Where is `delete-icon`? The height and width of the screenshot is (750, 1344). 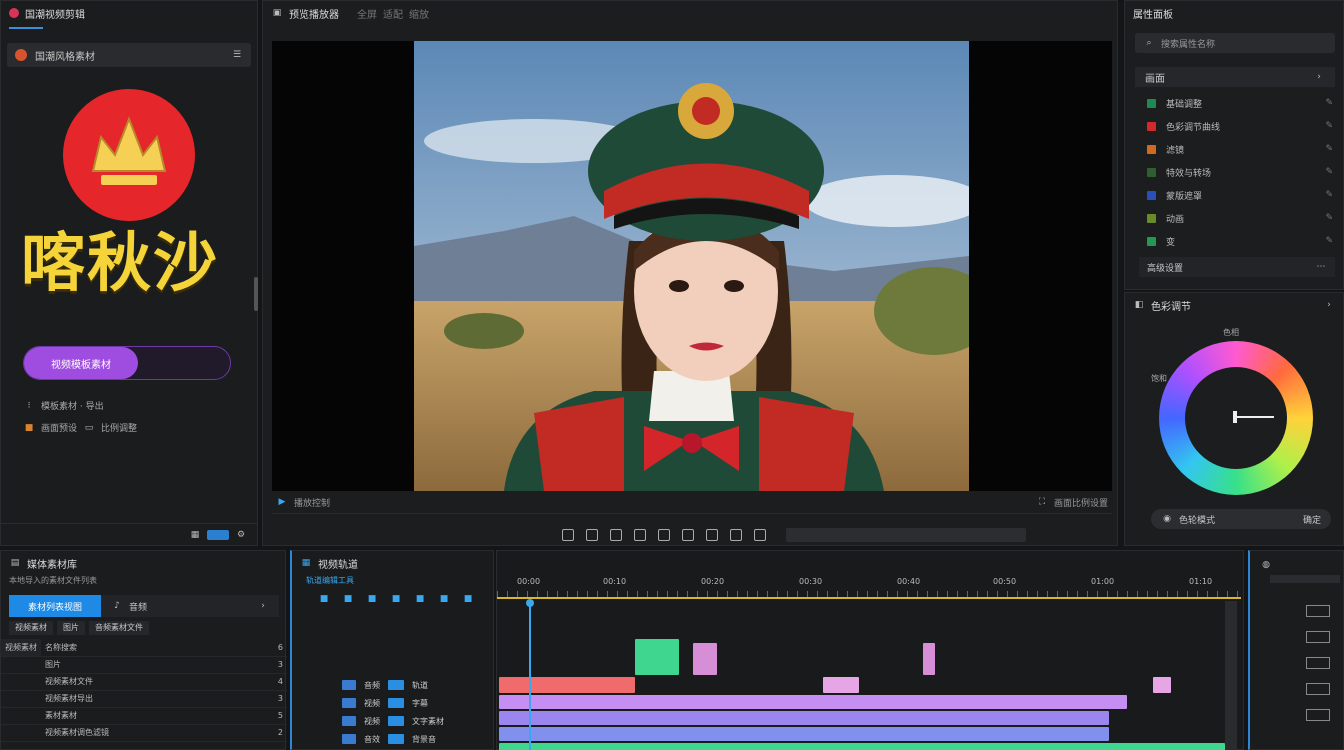
delete-icon is located at coordinates (640, 535).